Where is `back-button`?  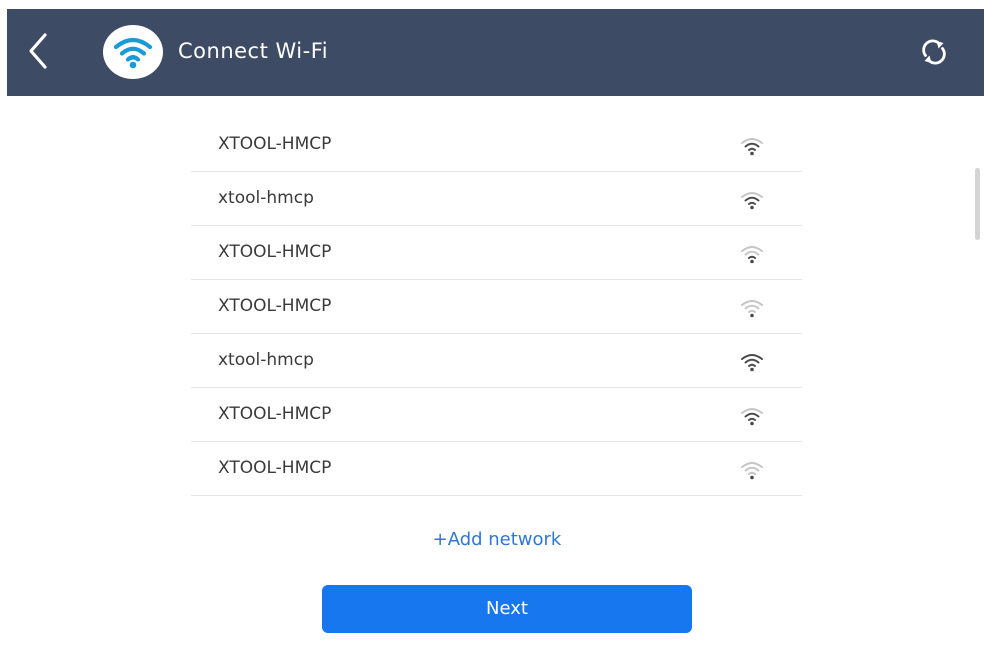 back-button is located at coordinates (38, 51).